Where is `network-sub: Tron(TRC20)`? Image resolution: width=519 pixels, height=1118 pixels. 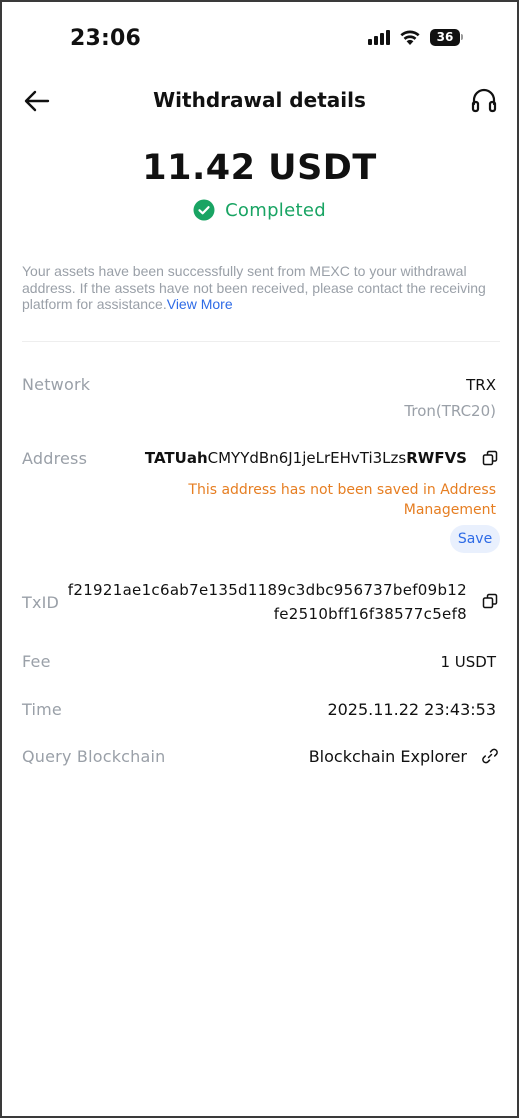 network-sub: Tron(TRC20) is located at coordinates (450, 411).